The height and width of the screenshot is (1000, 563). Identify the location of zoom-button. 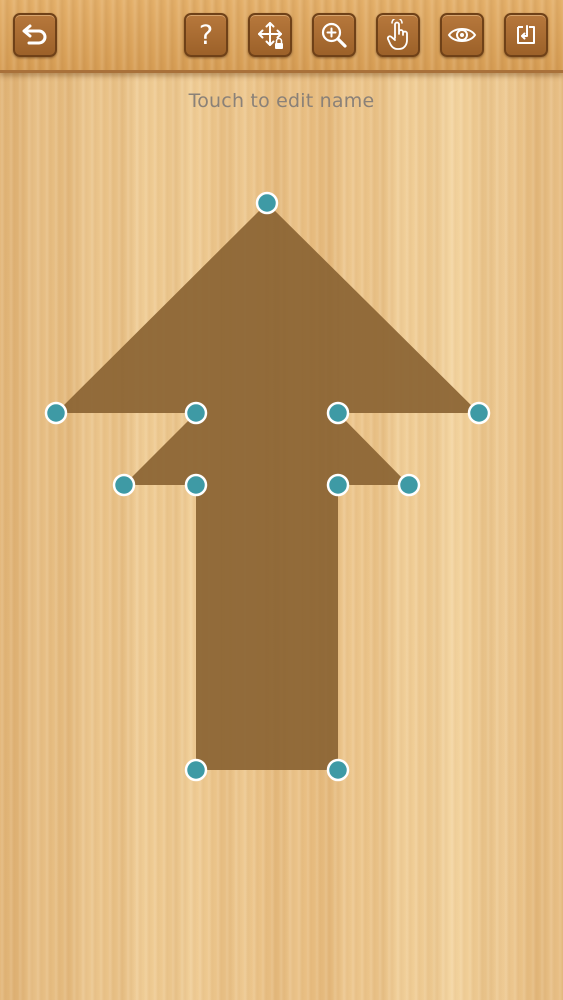
(334, 35).